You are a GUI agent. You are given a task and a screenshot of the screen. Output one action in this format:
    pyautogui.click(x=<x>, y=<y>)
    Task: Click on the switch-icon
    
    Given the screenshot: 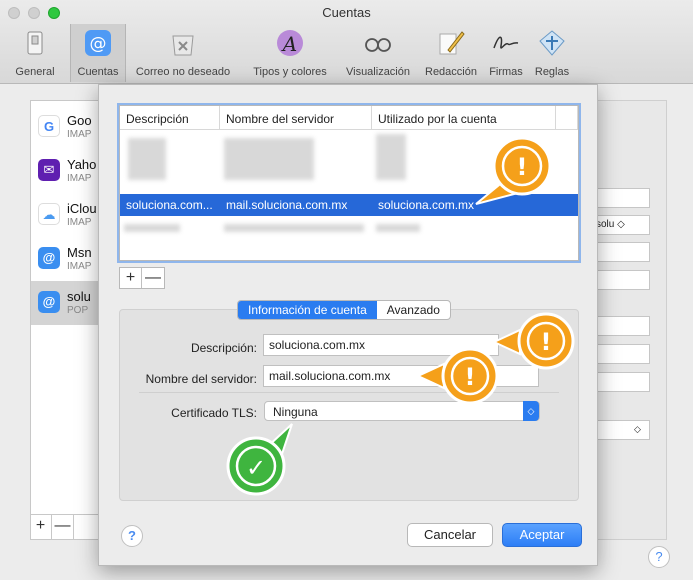 What is the action you would take?
    pyautogui.click(x=35, y=43)
    